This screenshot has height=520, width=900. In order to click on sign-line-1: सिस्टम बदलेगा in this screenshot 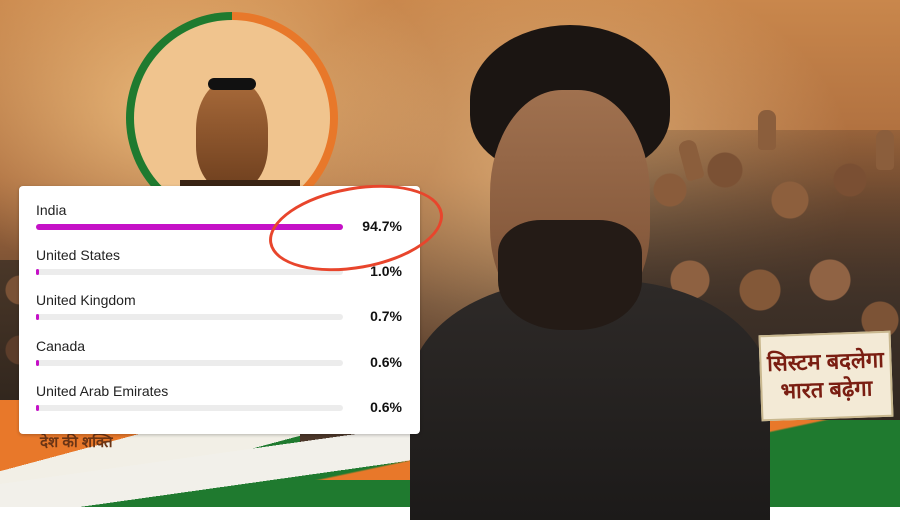, I will do `click(825, 361)`.